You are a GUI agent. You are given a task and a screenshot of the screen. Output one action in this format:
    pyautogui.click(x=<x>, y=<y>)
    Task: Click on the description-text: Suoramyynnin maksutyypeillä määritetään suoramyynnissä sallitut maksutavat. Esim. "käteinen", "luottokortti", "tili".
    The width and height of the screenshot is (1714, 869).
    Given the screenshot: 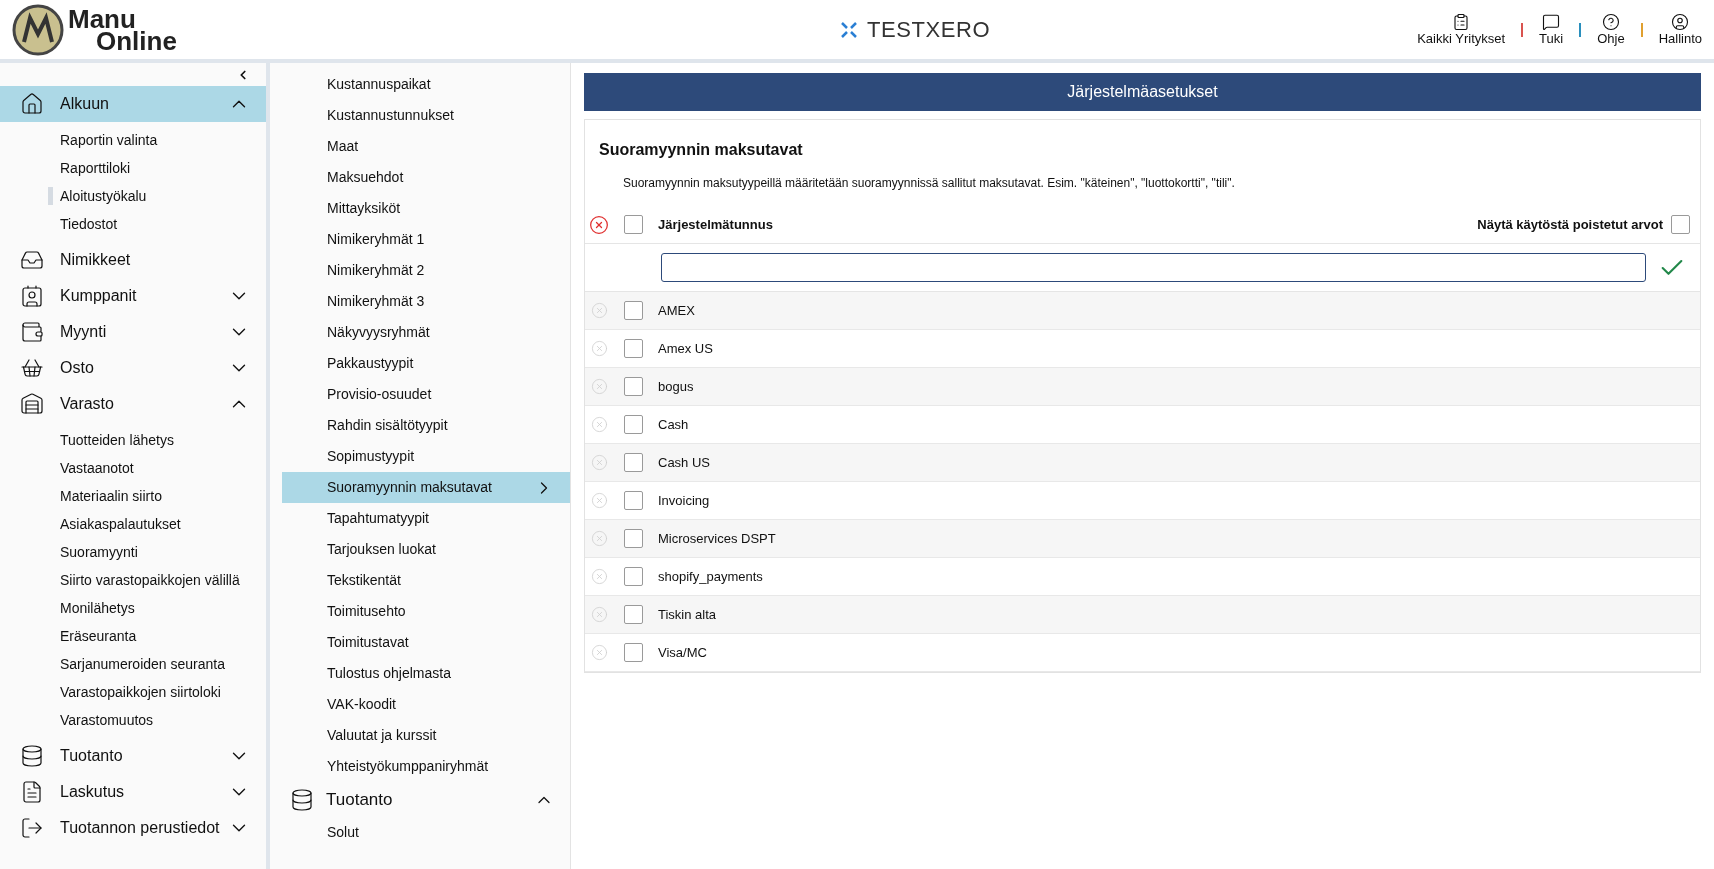 What is the action you would take?
    pyautogui.click(x=929, y=183)
    